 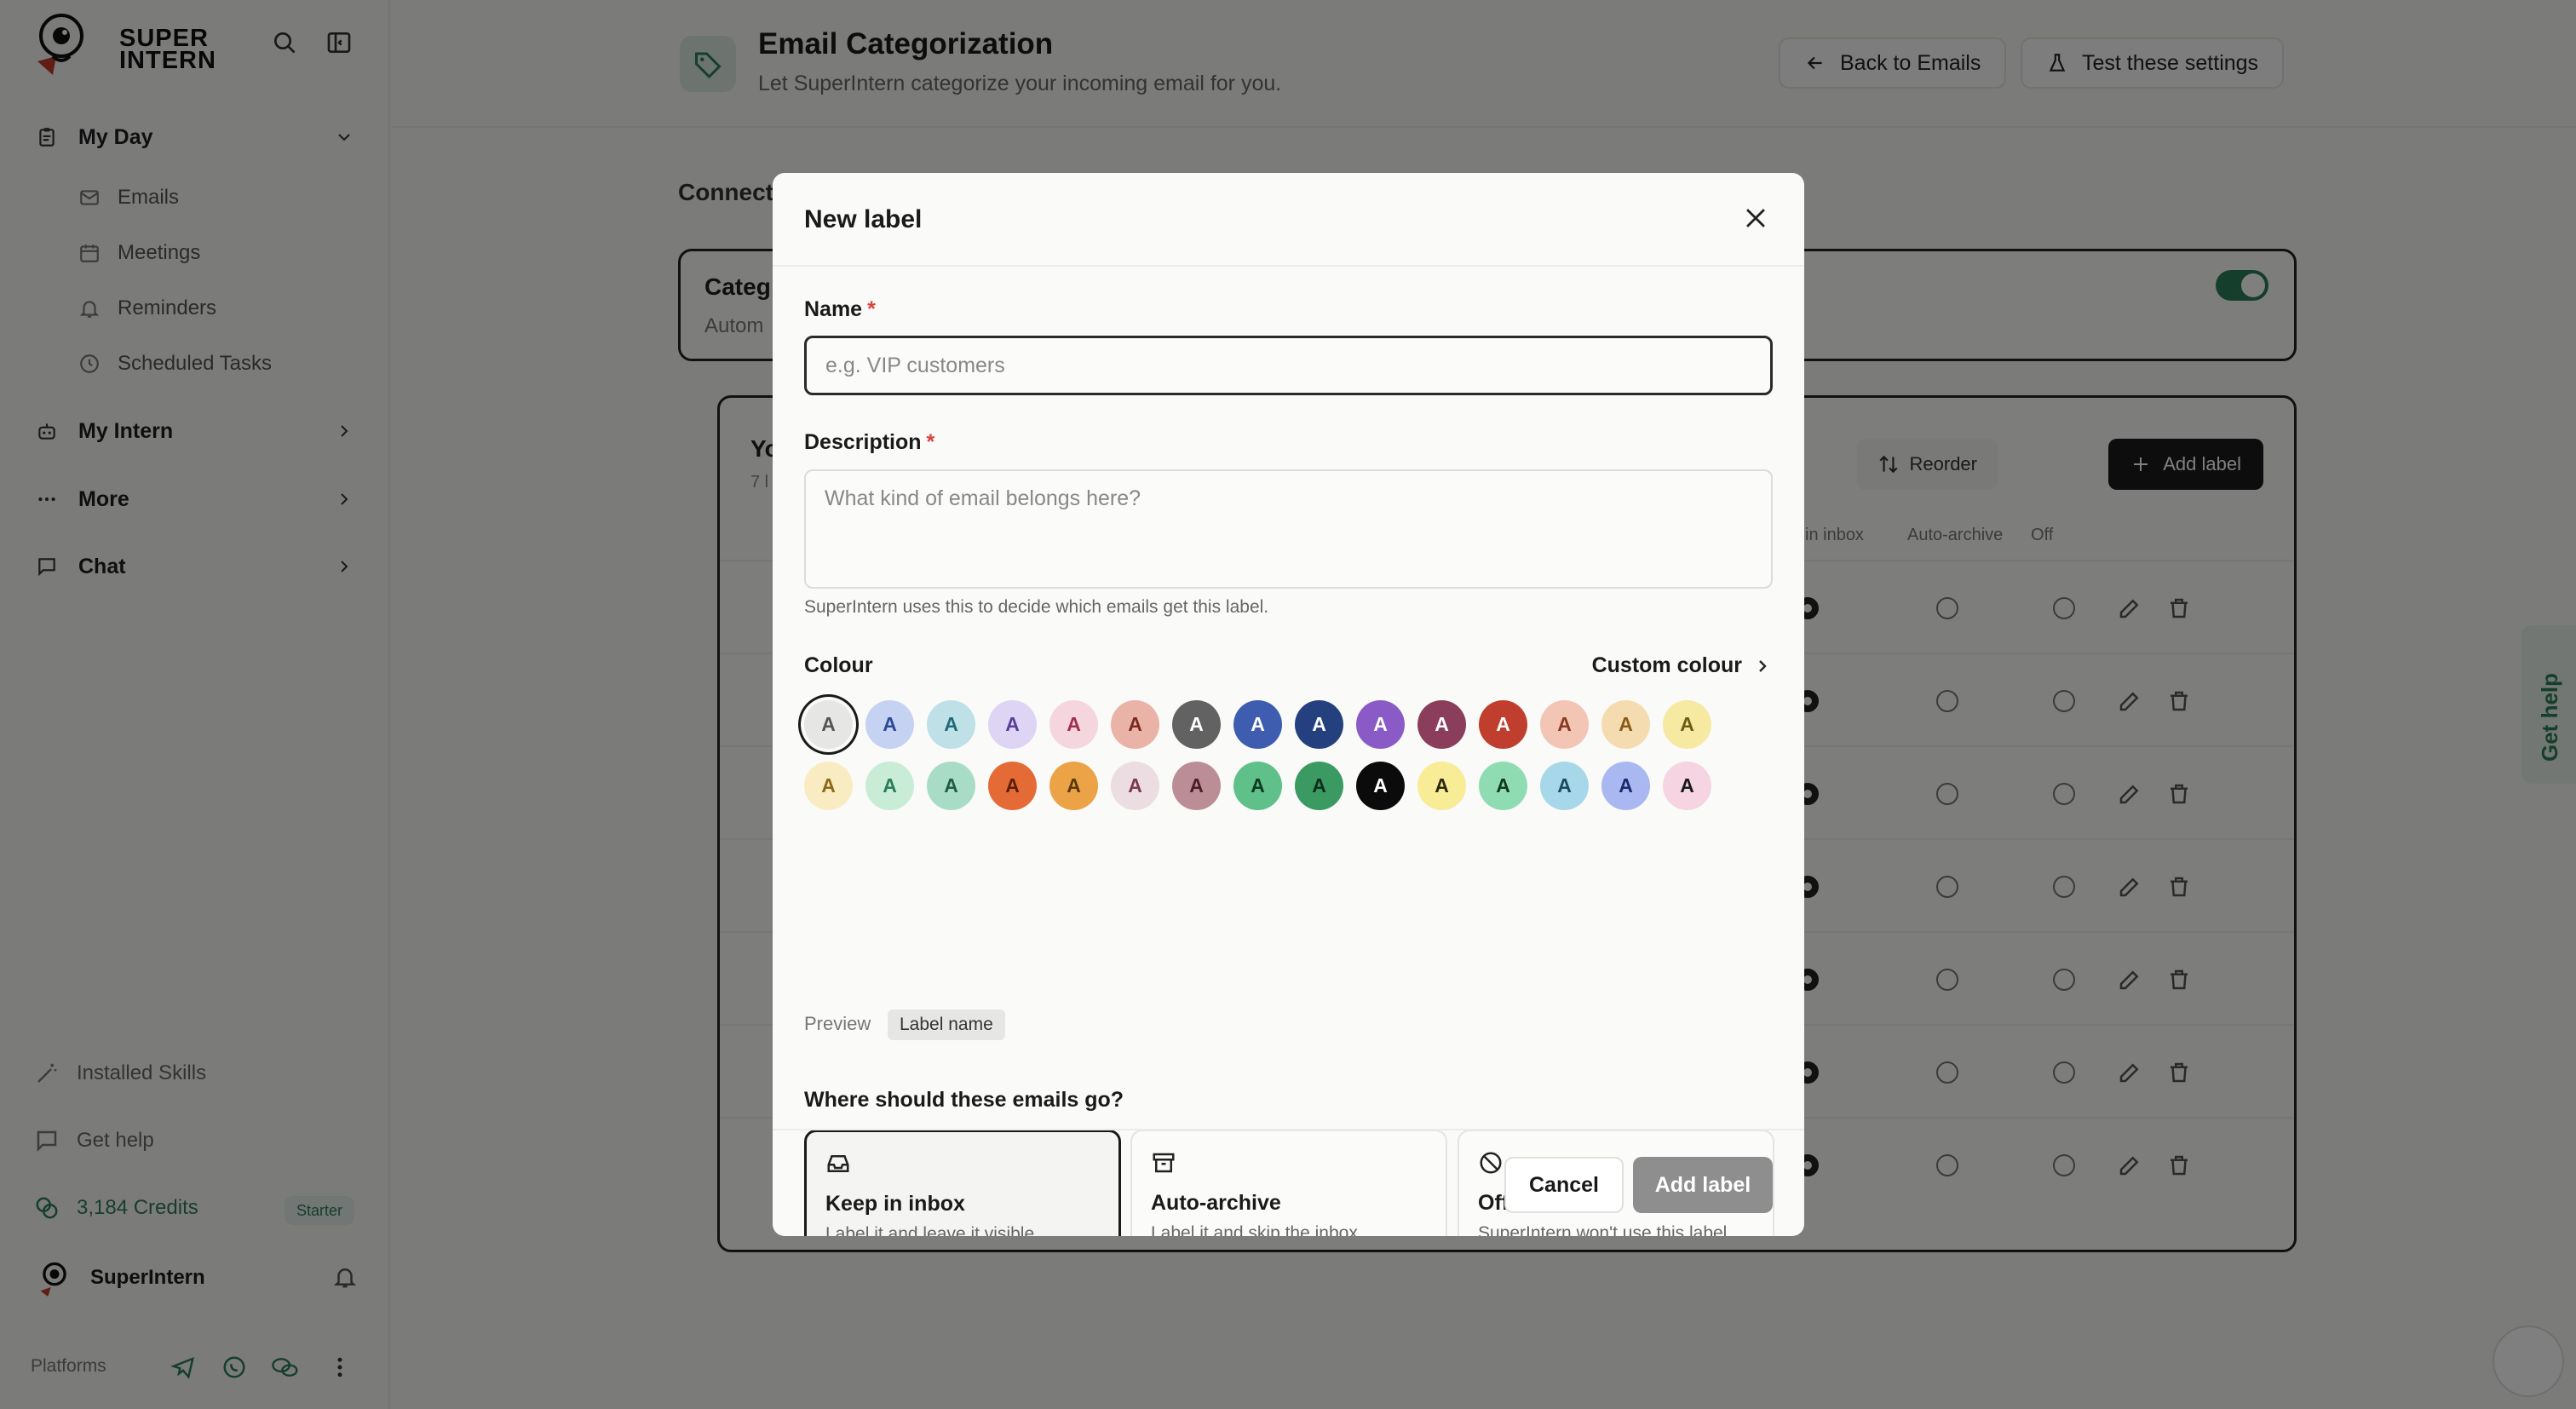 I want to click on custom-colour-label: Custom colour, so click(x=1667, y=665).